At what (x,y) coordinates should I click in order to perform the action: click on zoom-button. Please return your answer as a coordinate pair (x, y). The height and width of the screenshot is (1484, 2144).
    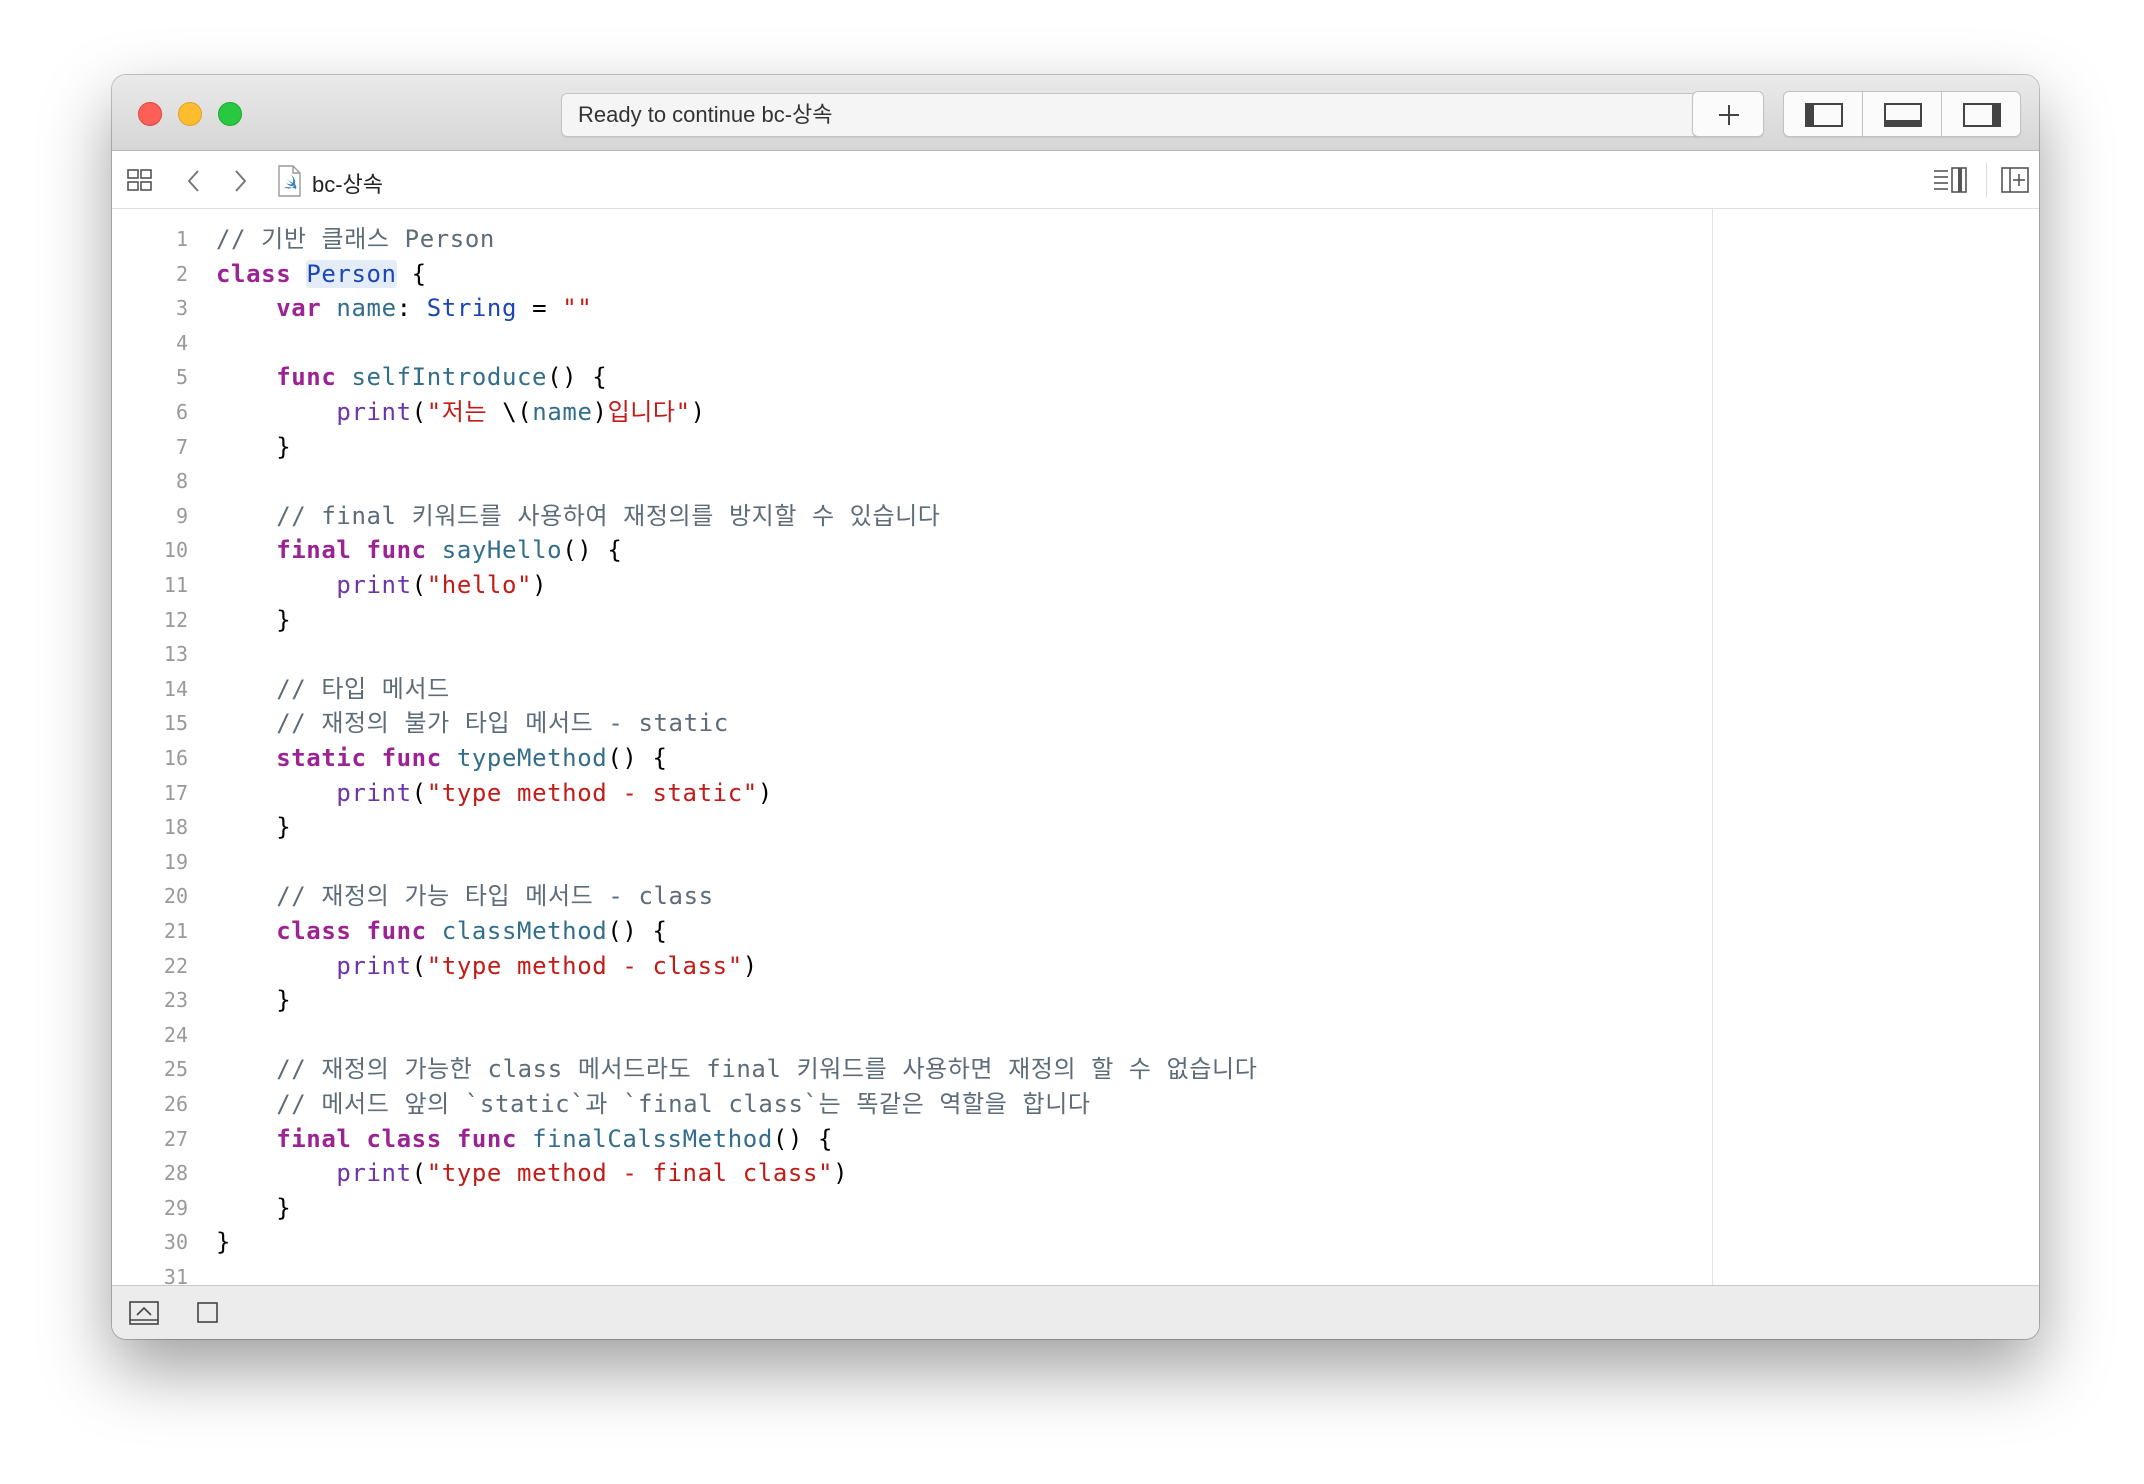
    Looking at the image, I should click on (230, 114).